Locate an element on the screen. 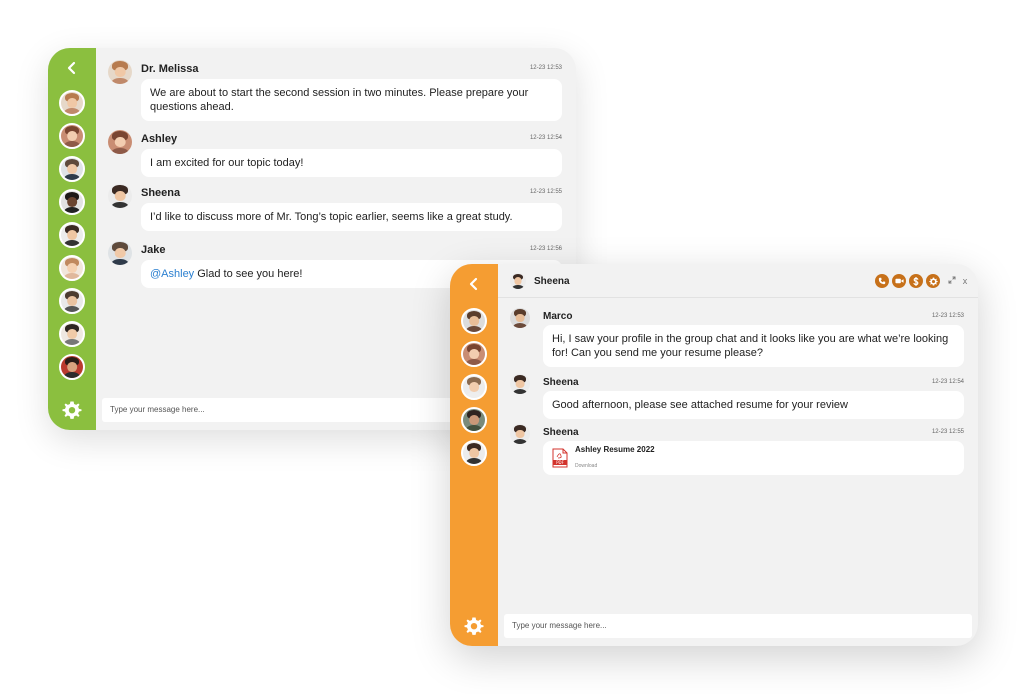  pdf-icon: PDF is located at coordinates (560, 458).